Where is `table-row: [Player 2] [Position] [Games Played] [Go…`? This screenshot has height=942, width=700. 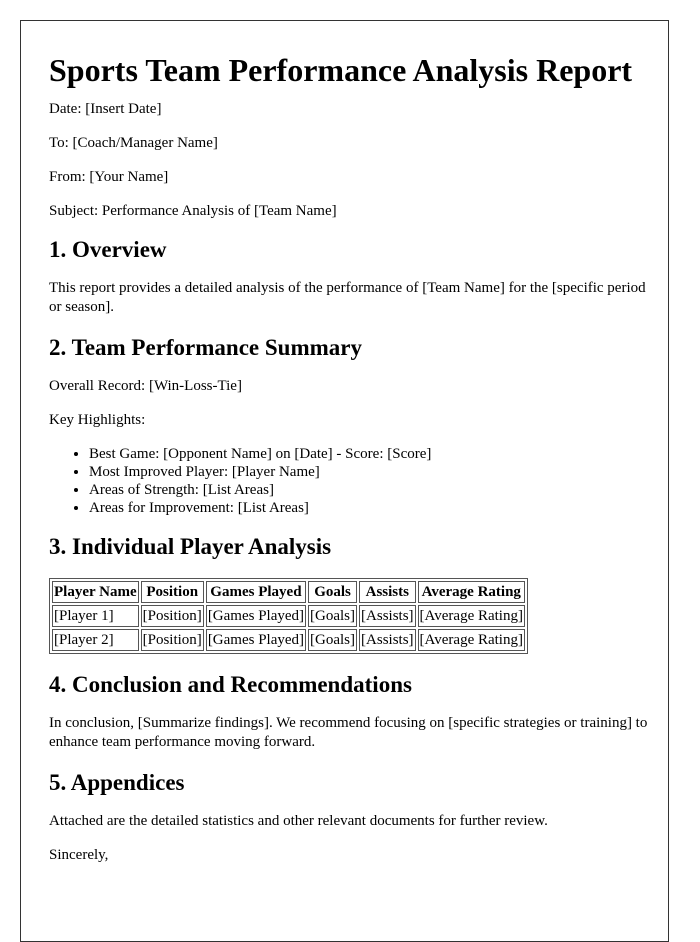
table-row: [Player 2] [Position] [Games Played] [Go… is located at coordinates (288, 640).